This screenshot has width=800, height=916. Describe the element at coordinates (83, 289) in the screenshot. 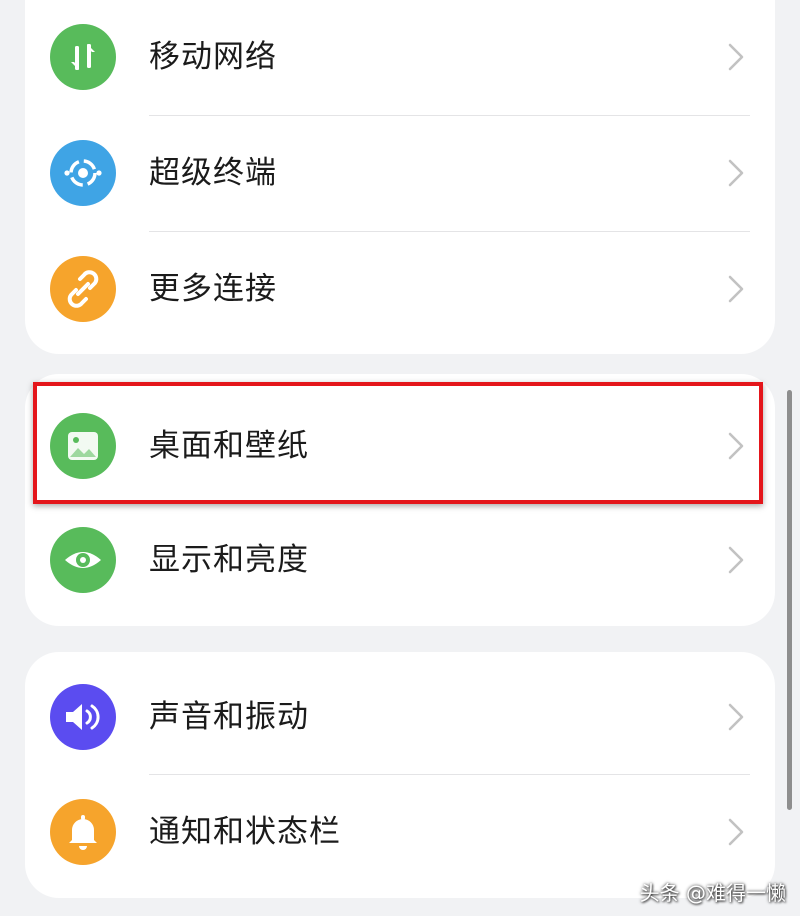

I see `link-icon` at that location.